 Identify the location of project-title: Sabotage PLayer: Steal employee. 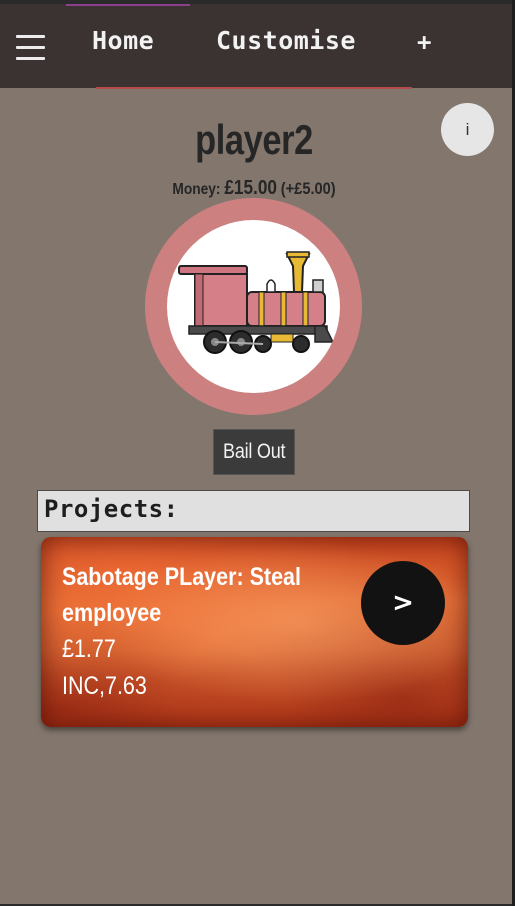
(181, 595).